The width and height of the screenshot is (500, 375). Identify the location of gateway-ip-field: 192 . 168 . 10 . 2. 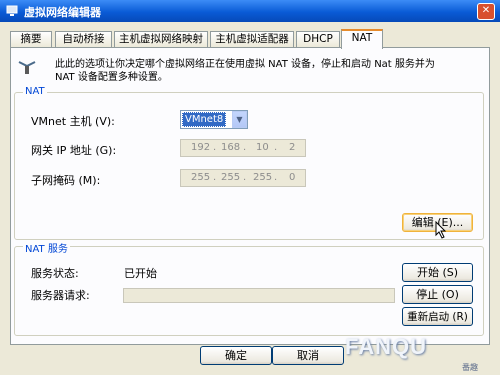
(243, 148).